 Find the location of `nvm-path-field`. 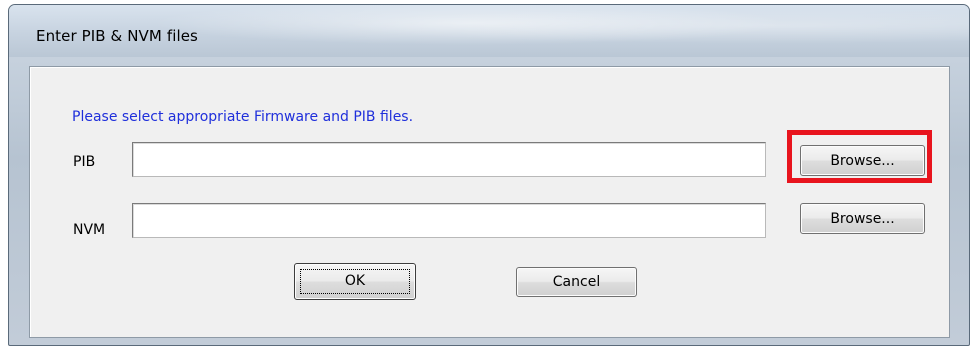

nvm-path-field is located at coordinates (449, 220).